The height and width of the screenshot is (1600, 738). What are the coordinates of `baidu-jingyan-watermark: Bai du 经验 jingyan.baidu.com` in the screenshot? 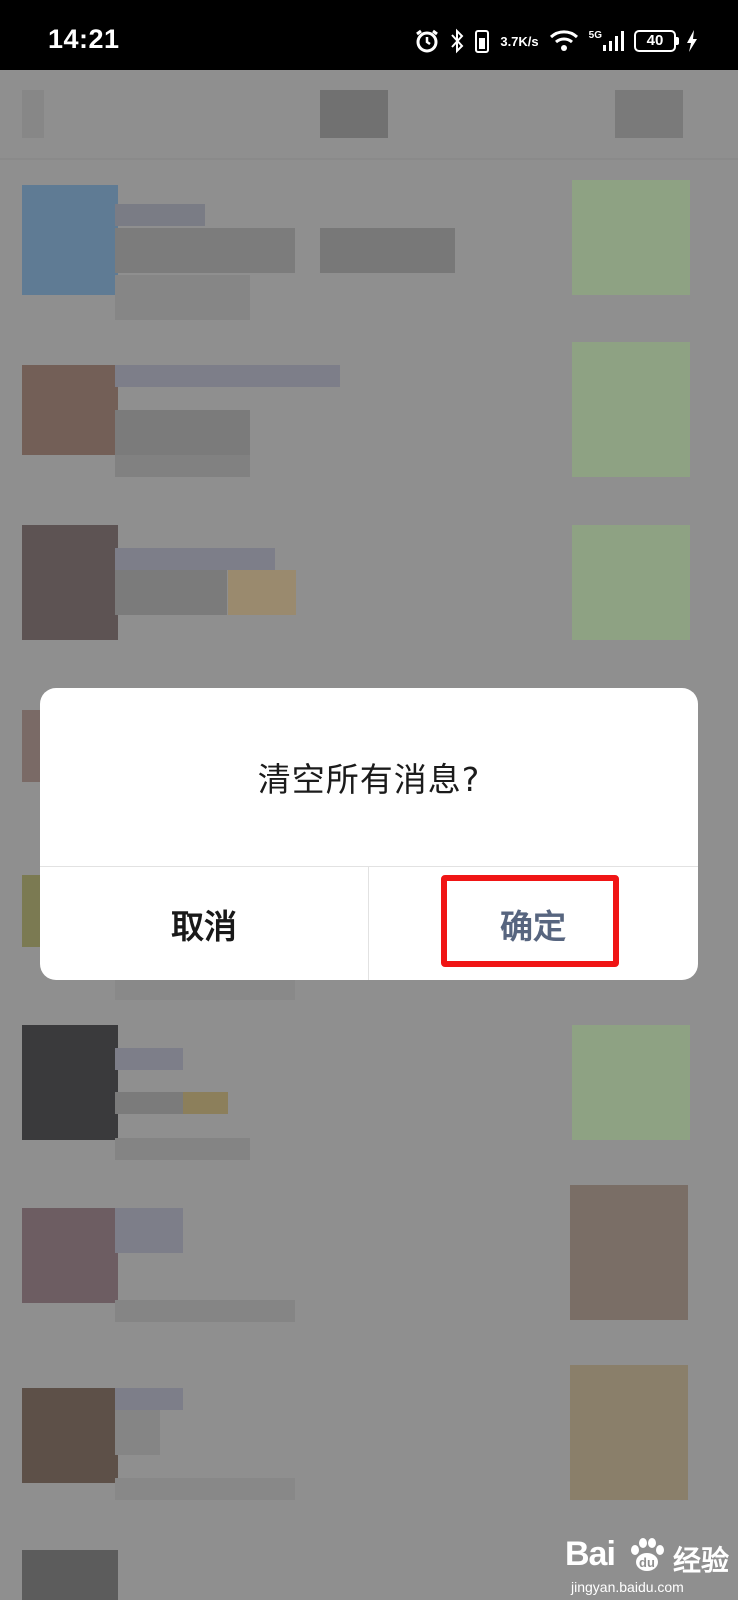 It's located at (650, 1566).